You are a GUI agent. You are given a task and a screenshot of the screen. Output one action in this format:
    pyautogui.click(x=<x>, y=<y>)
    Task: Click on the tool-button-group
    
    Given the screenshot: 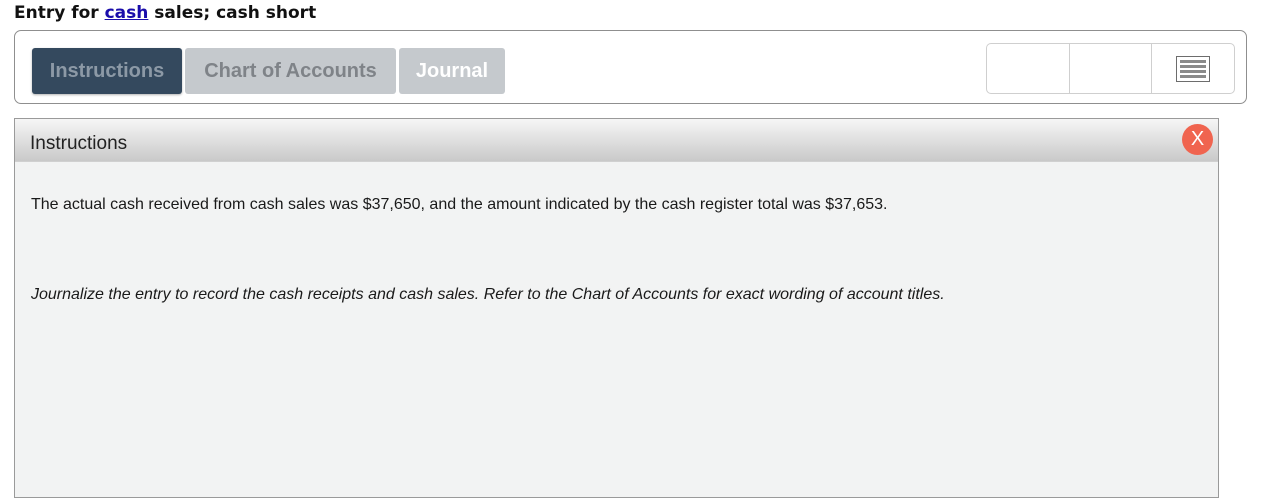 What is the action you would take?
    pyautogui.click(x=1110, y=68)
    